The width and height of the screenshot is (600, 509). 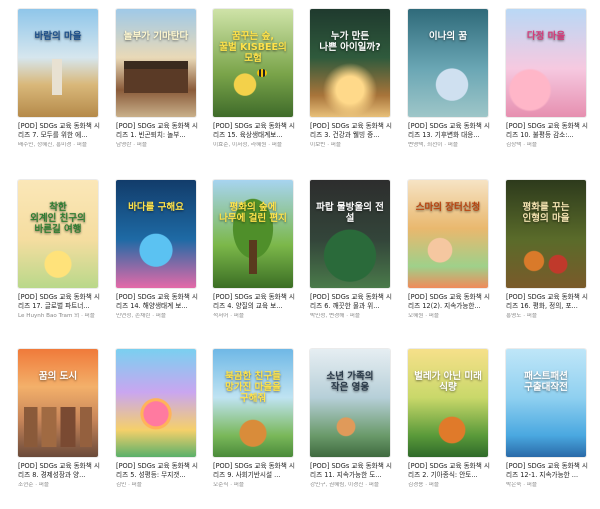 What do you see at coordinates (546, 36) in the screenshot?
I see `cover-title-text: 다정 마을` at bounding box center [546, 36].